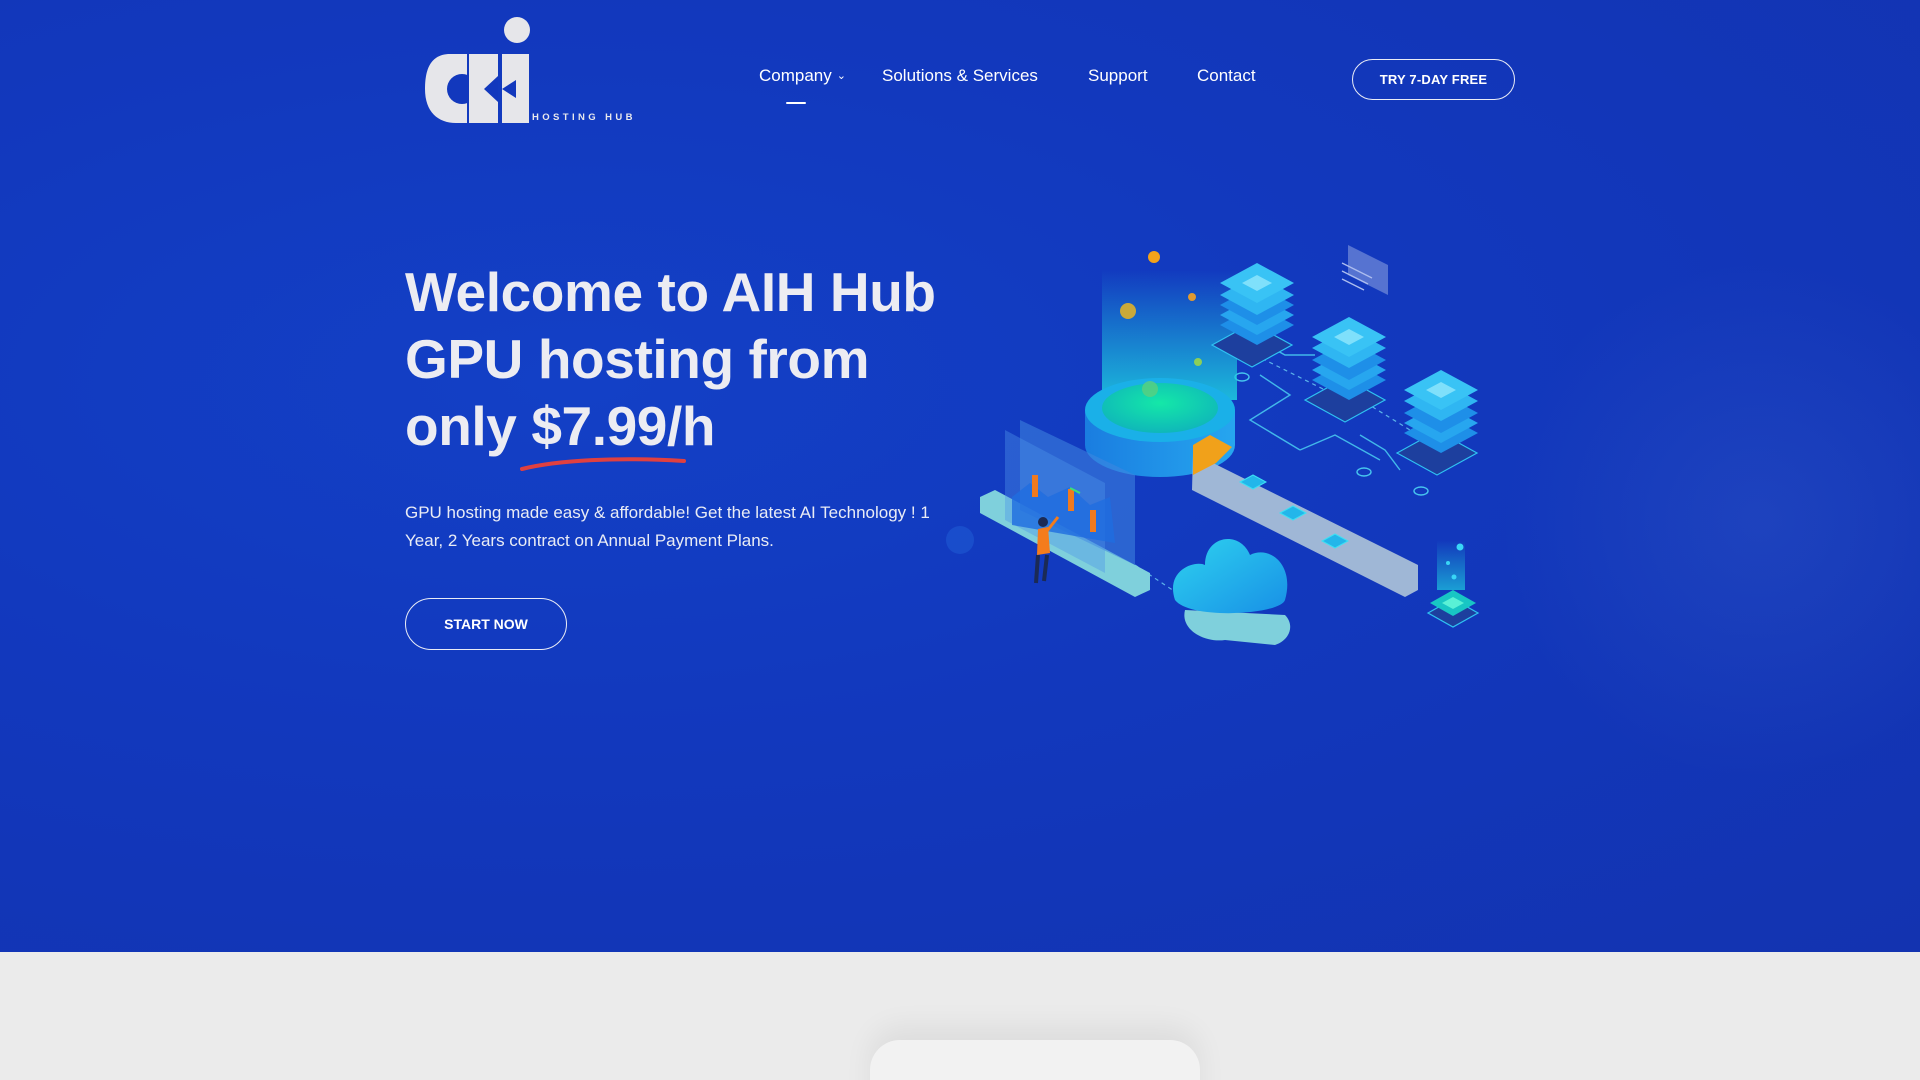 This screenshot has width=1920, height=1080. I want to click on gpu-hosting-illustration, so click(1213, 445).